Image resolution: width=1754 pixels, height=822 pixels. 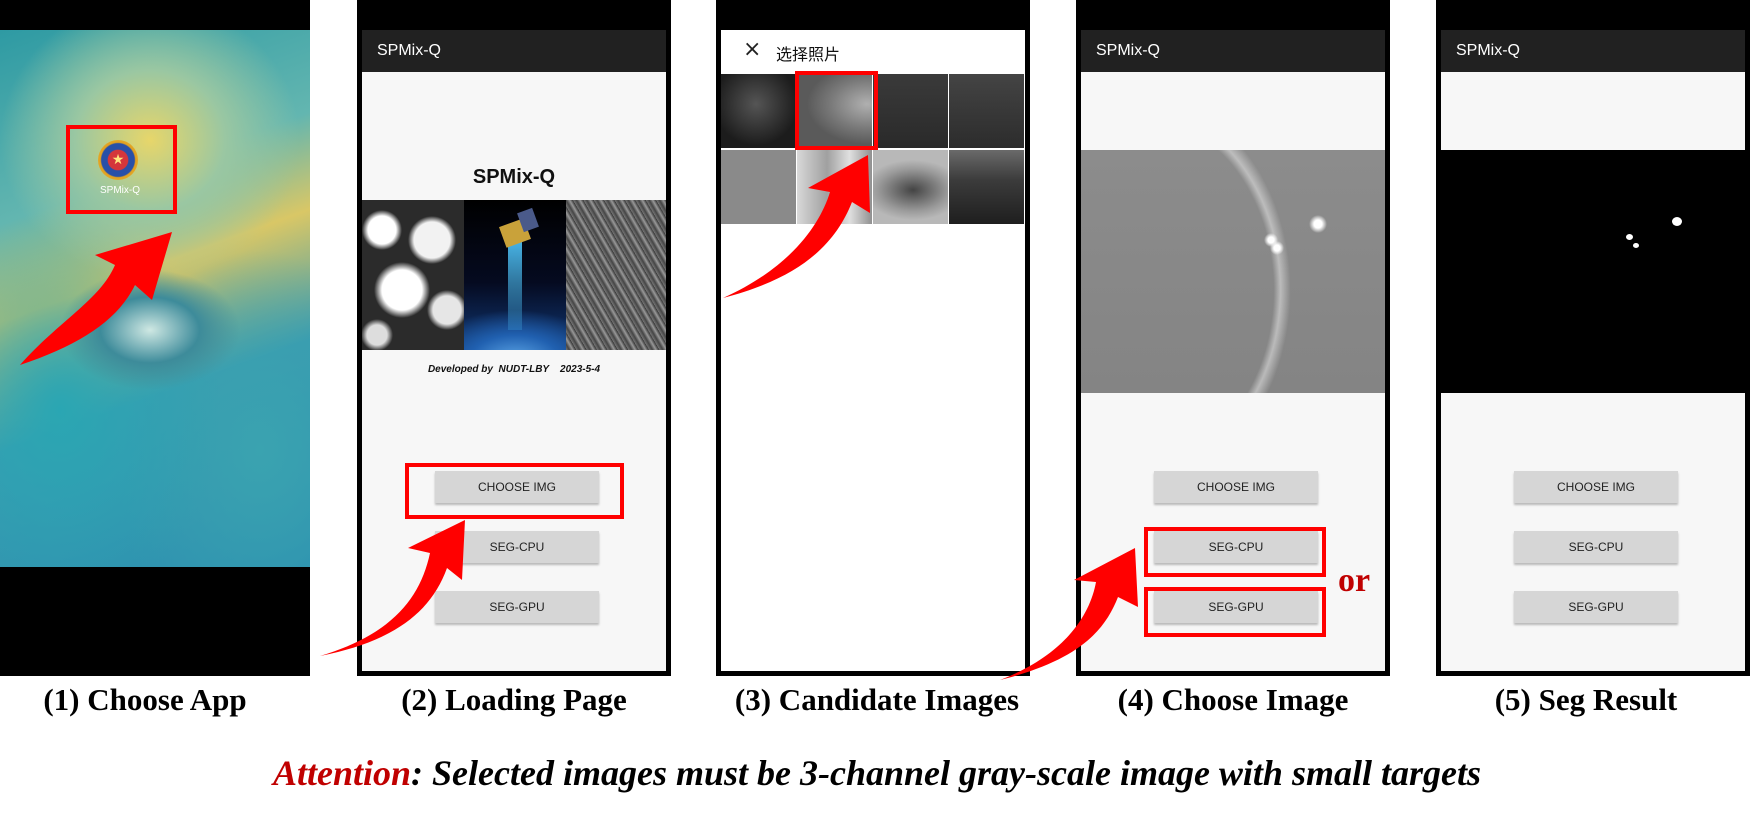 I want to click on seg-result-screen: SPMix-Q CHOOSE IMG SEG-CPU SEG-GPU, so click(x=1593, y=350).